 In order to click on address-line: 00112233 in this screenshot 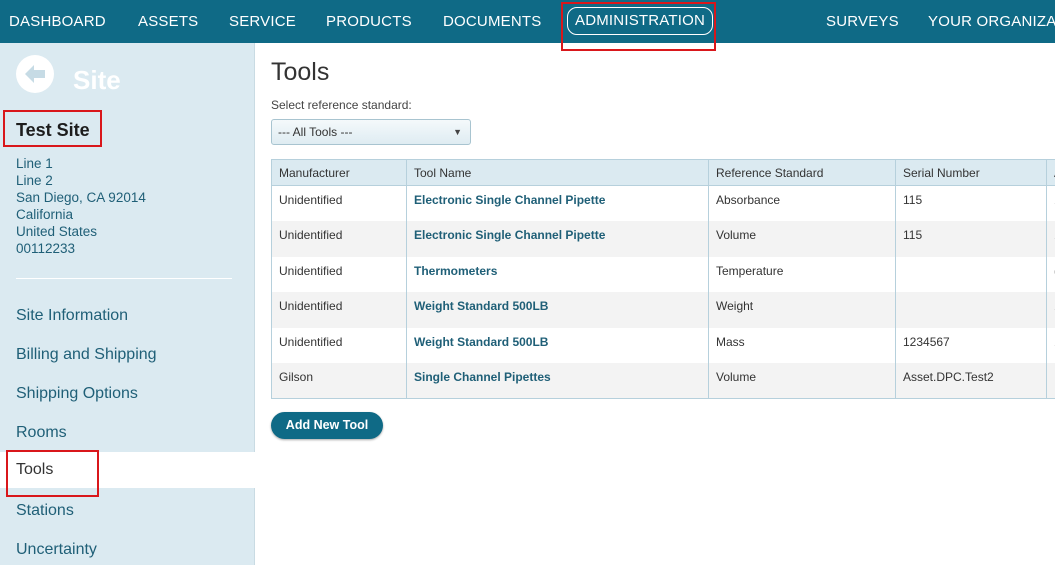, I will do `click(46, 248)`.